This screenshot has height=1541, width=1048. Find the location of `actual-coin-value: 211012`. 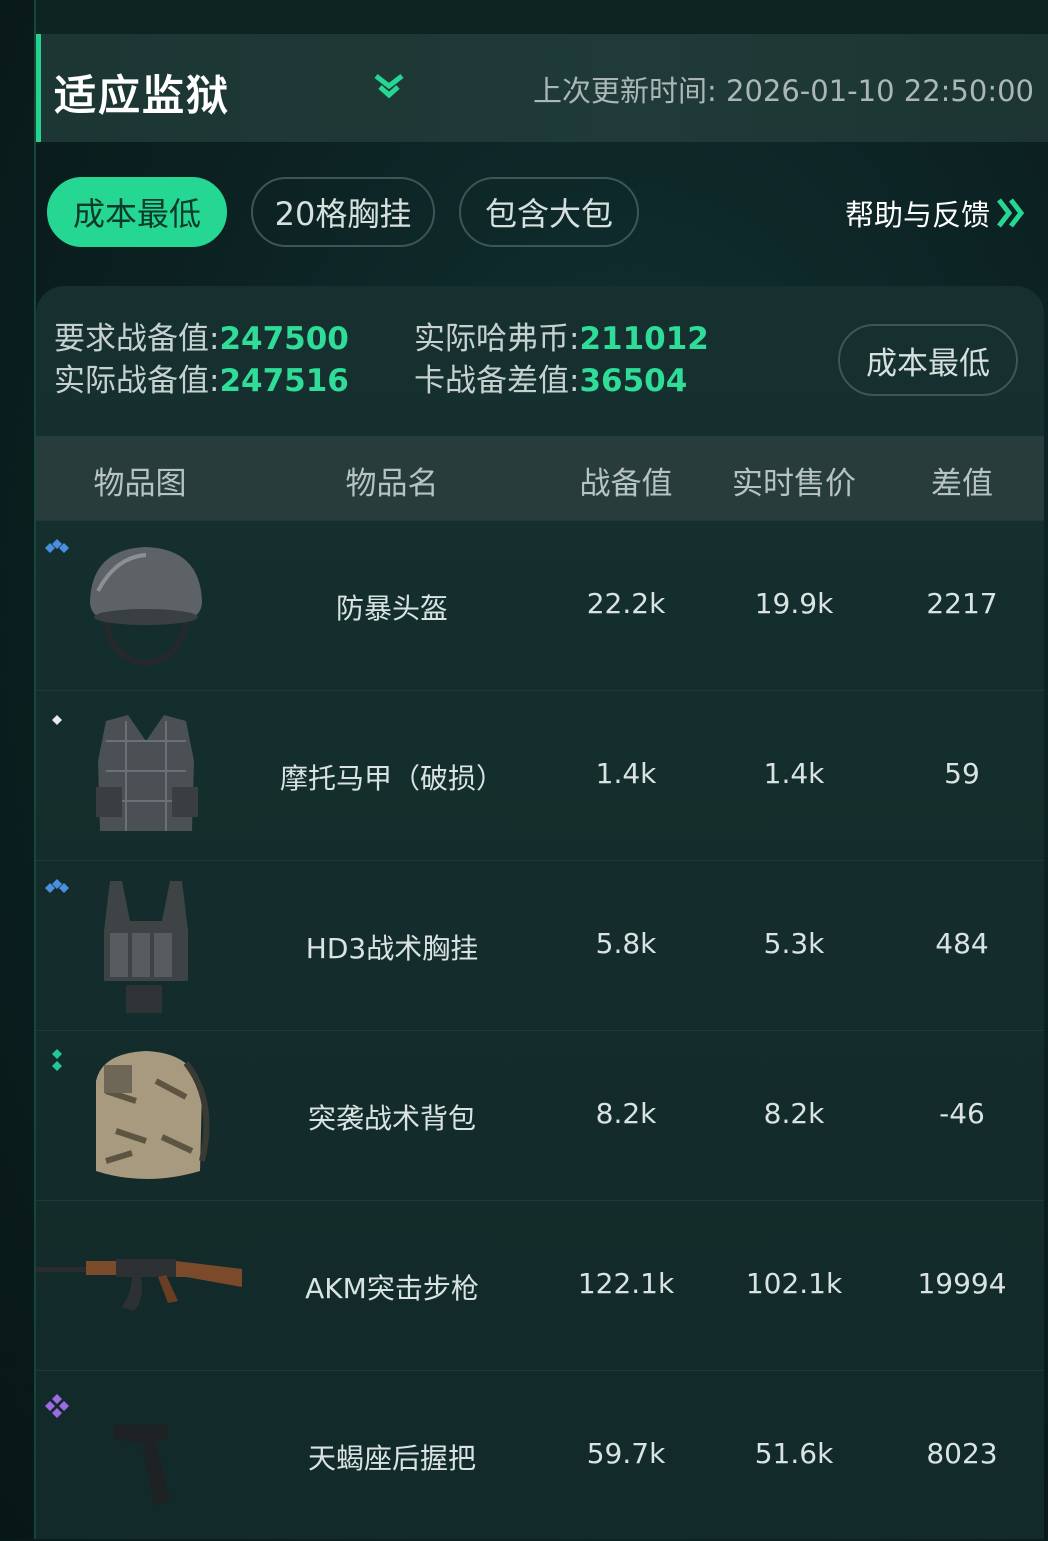

actual-coin-value: 211012 is located at coordinates (644, 339).